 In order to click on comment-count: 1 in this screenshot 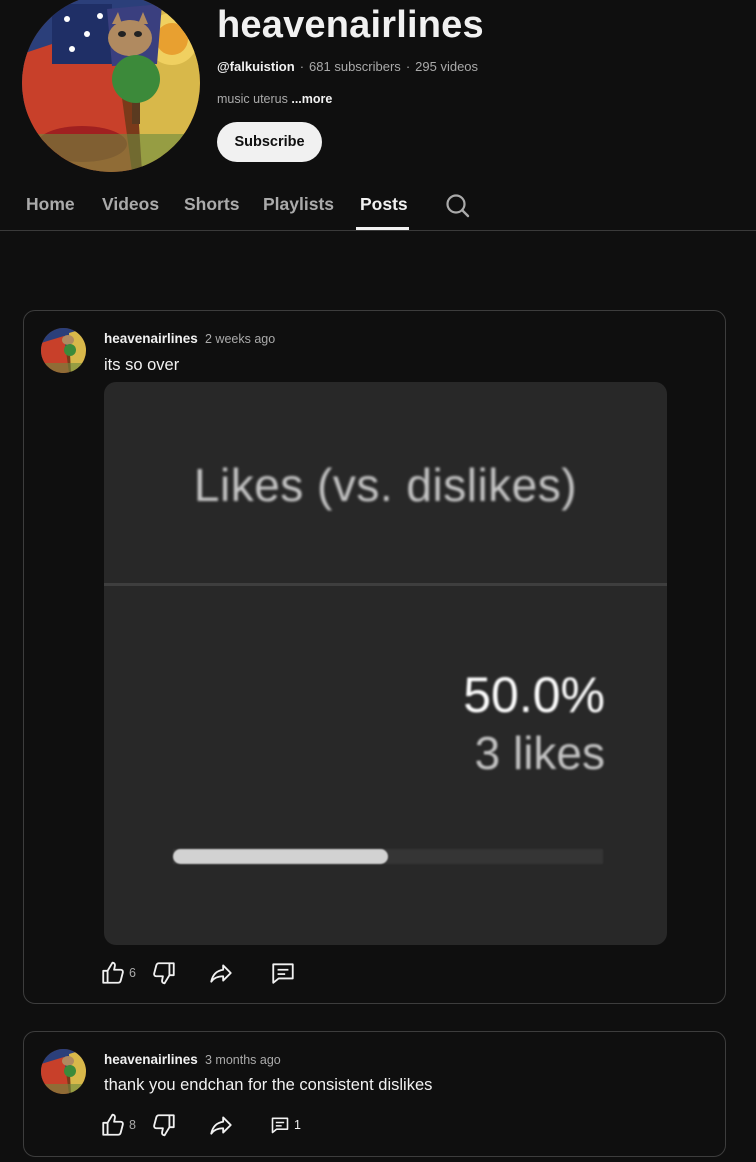, I will do `click(297, 1125)`.